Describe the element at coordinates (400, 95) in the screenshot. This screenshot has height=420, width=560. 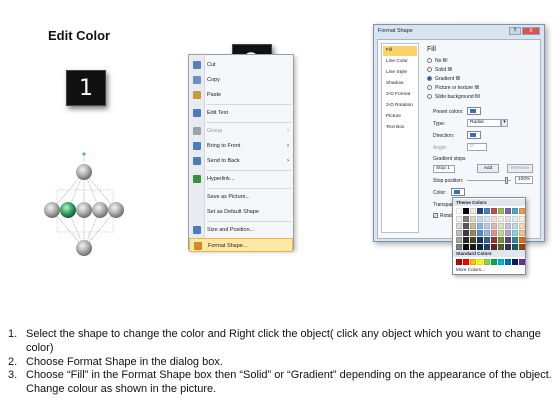
I see `category-3-d-format: 3-D Format` at that location.